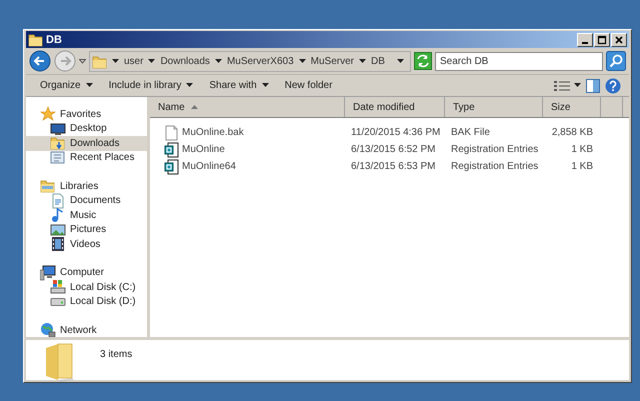 This screenshot has width=640, height=401. Describe the element at coordinates (393, 167) in the screenshot. I see `table-cell-text: 6/13/2015 6:53 PM` at that location.